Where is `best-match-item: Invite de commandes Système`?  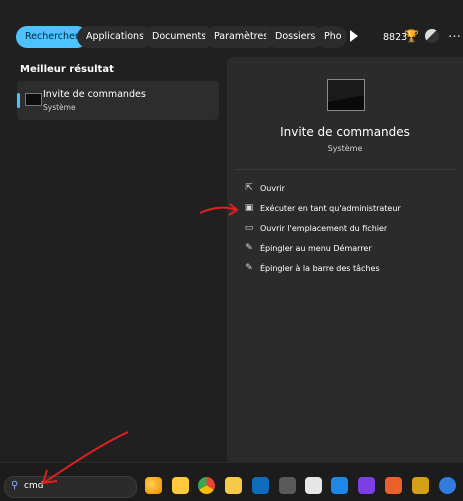 best-match-item: Invite de commandes Système is located at coordinates (118, 100).